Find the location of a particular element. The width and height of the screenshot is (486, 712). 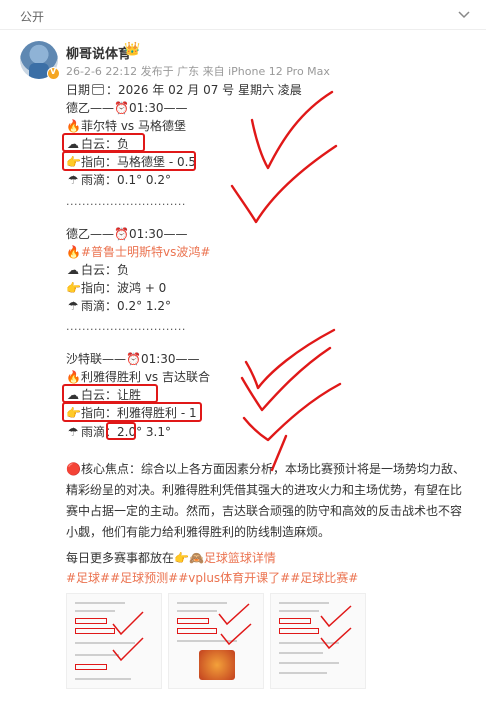

match-2-yudi-text: 雨滴：0.2° 1.2° is located at coordinates (126, 306).